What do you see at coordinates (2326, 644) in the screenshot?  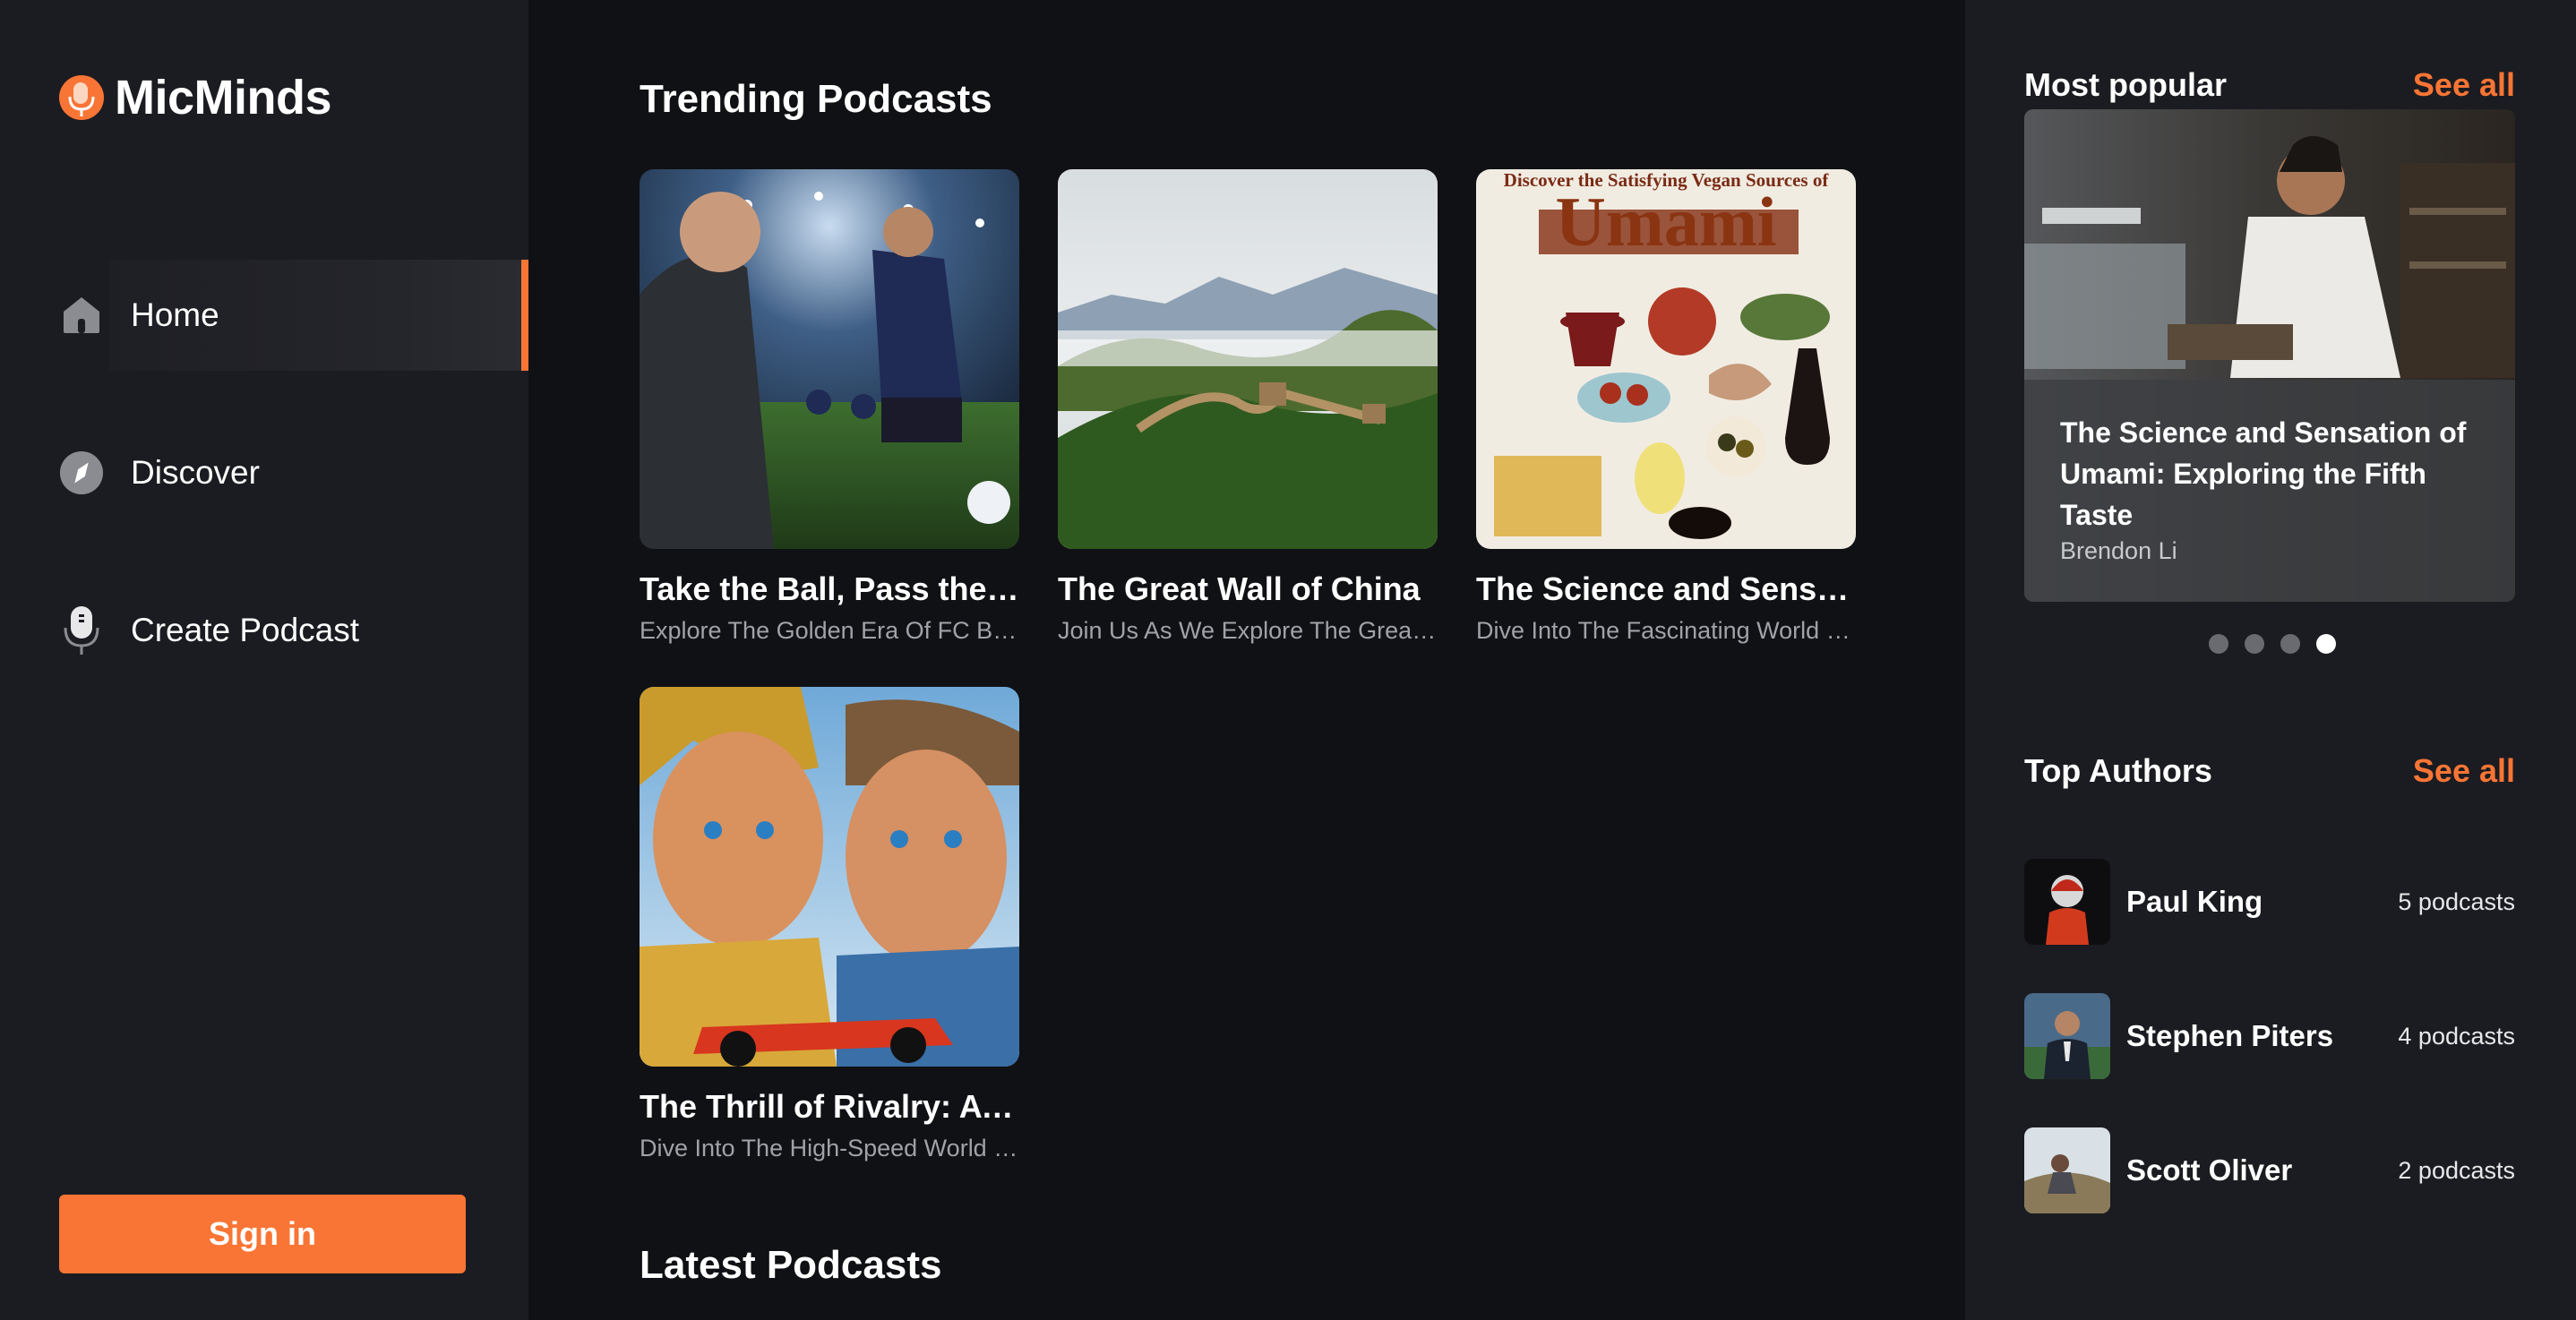 I see `carousel-dot-active` at bounding box center [2326, 644].